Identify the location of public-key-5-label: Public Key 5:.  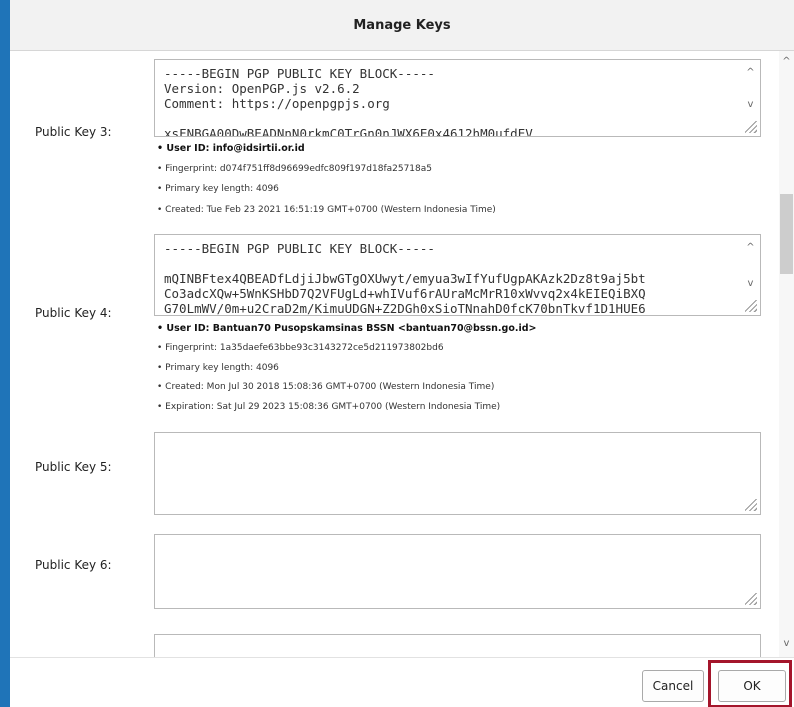
(73, 467).